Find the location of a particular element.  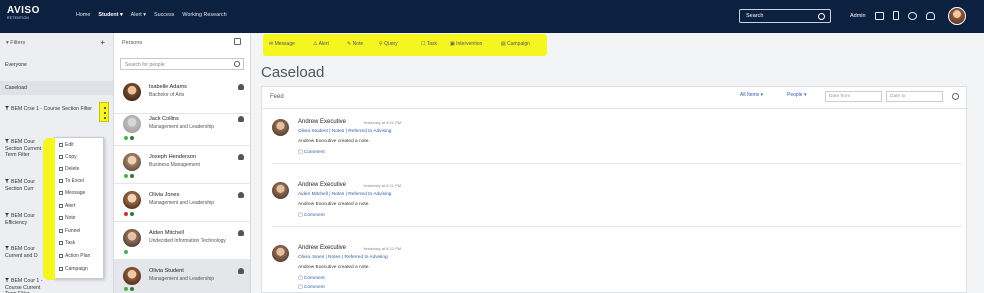

menu-item-note: Note is located at coordinates (67, 218).